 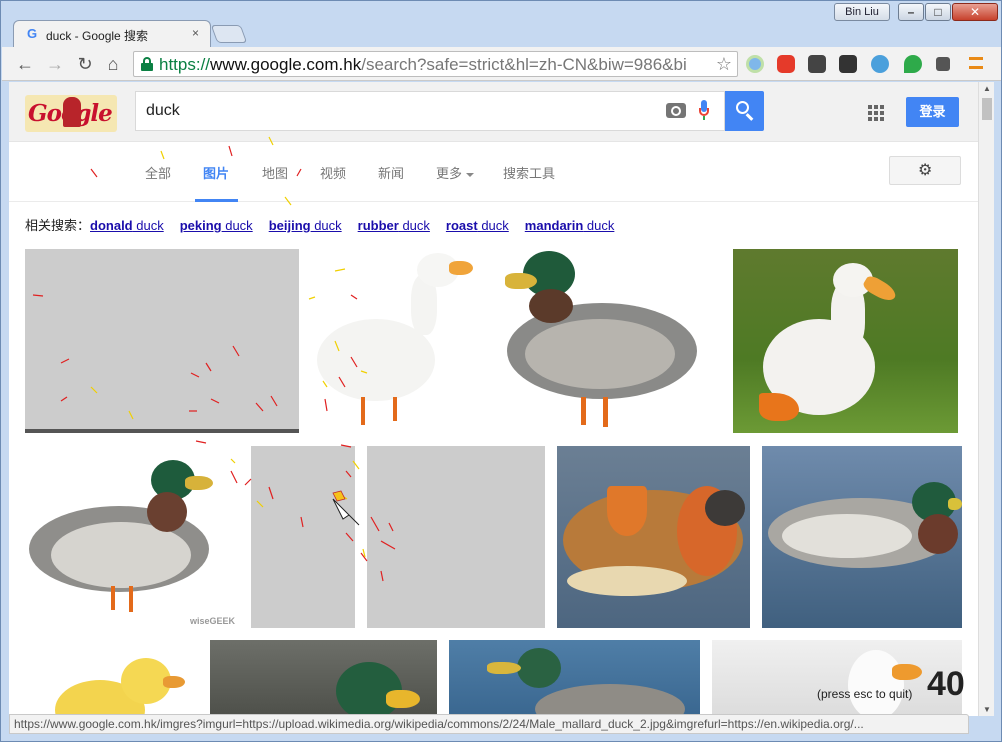 I want to click on search-button, so click(x=744, y=111).